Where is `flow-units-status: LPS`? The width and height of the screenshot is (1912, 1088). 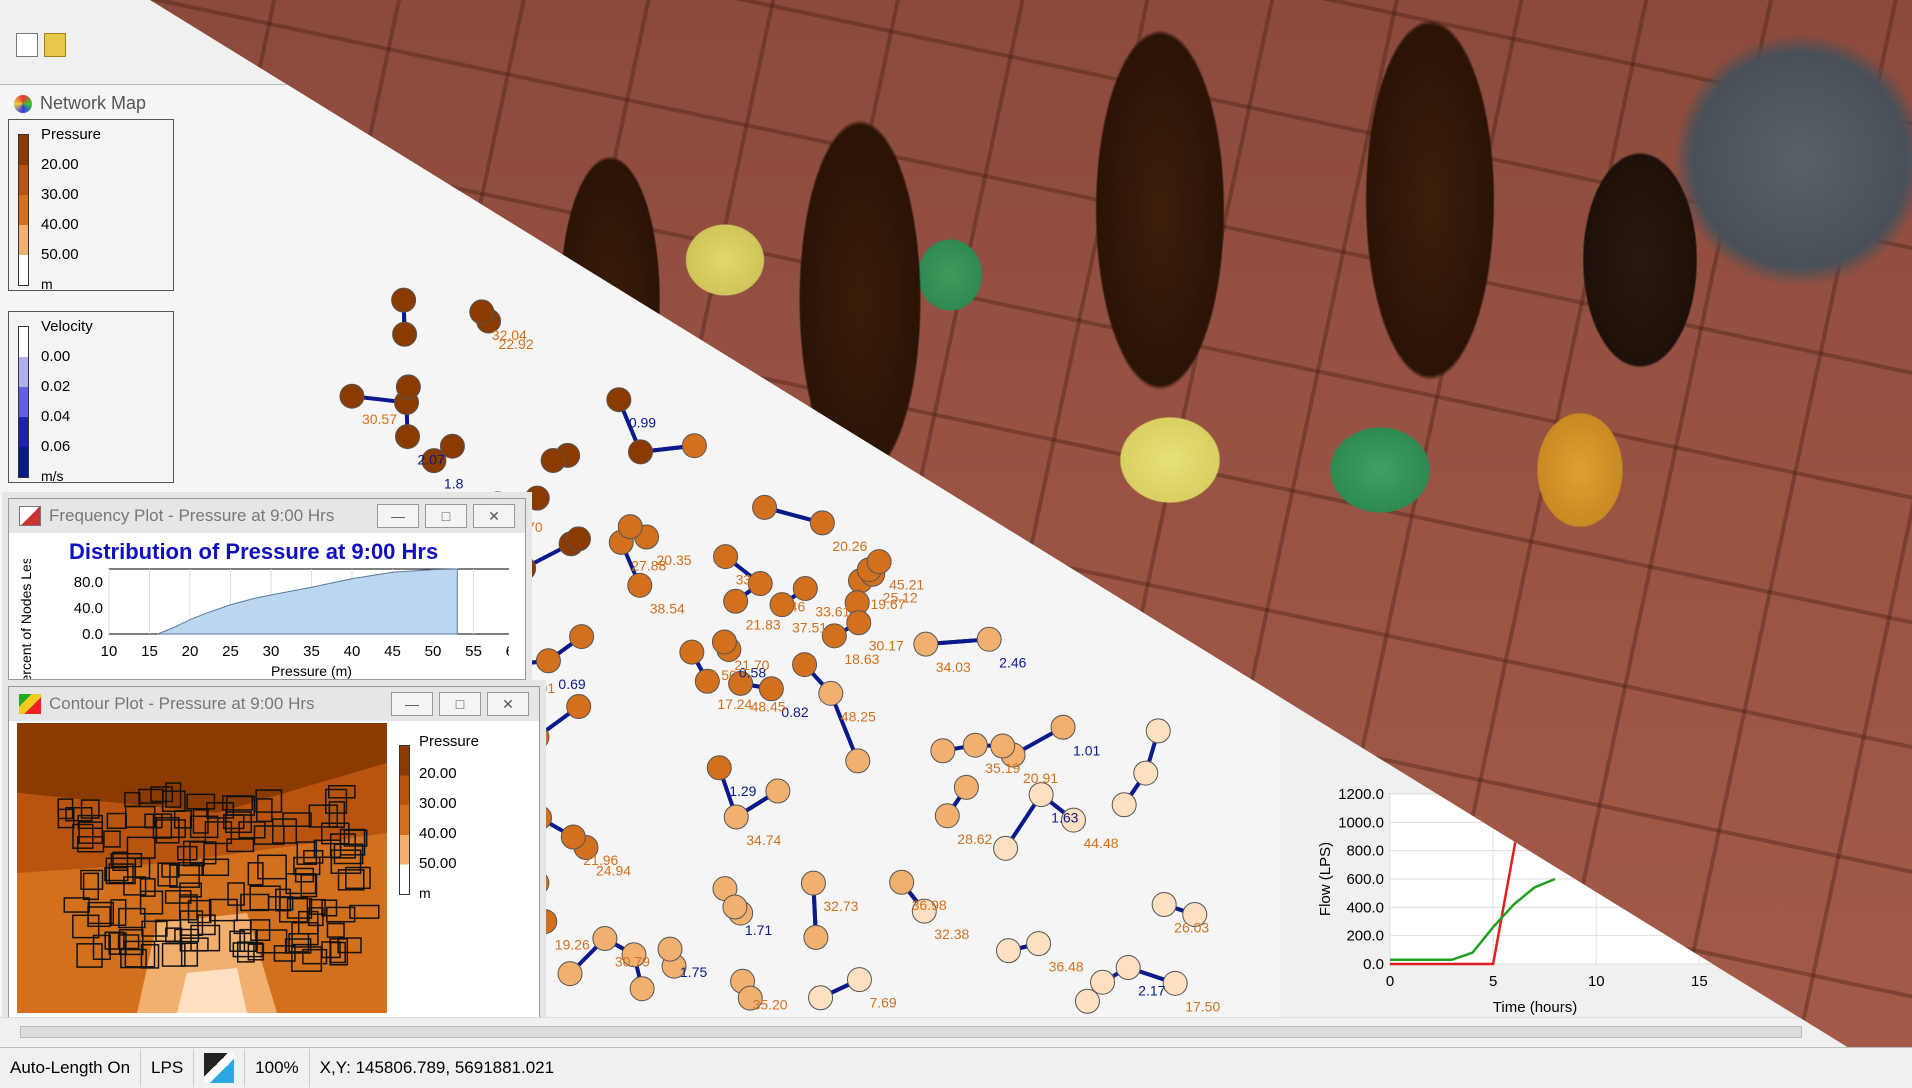
flow-units-status: LPS is located at coordinates (168, 1068).